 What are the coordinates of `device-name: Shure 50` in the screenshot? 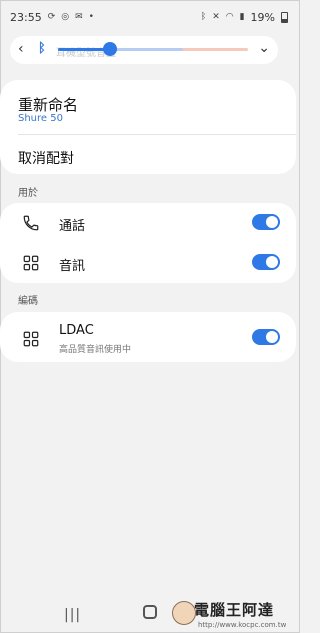 It's located at (40, 118).